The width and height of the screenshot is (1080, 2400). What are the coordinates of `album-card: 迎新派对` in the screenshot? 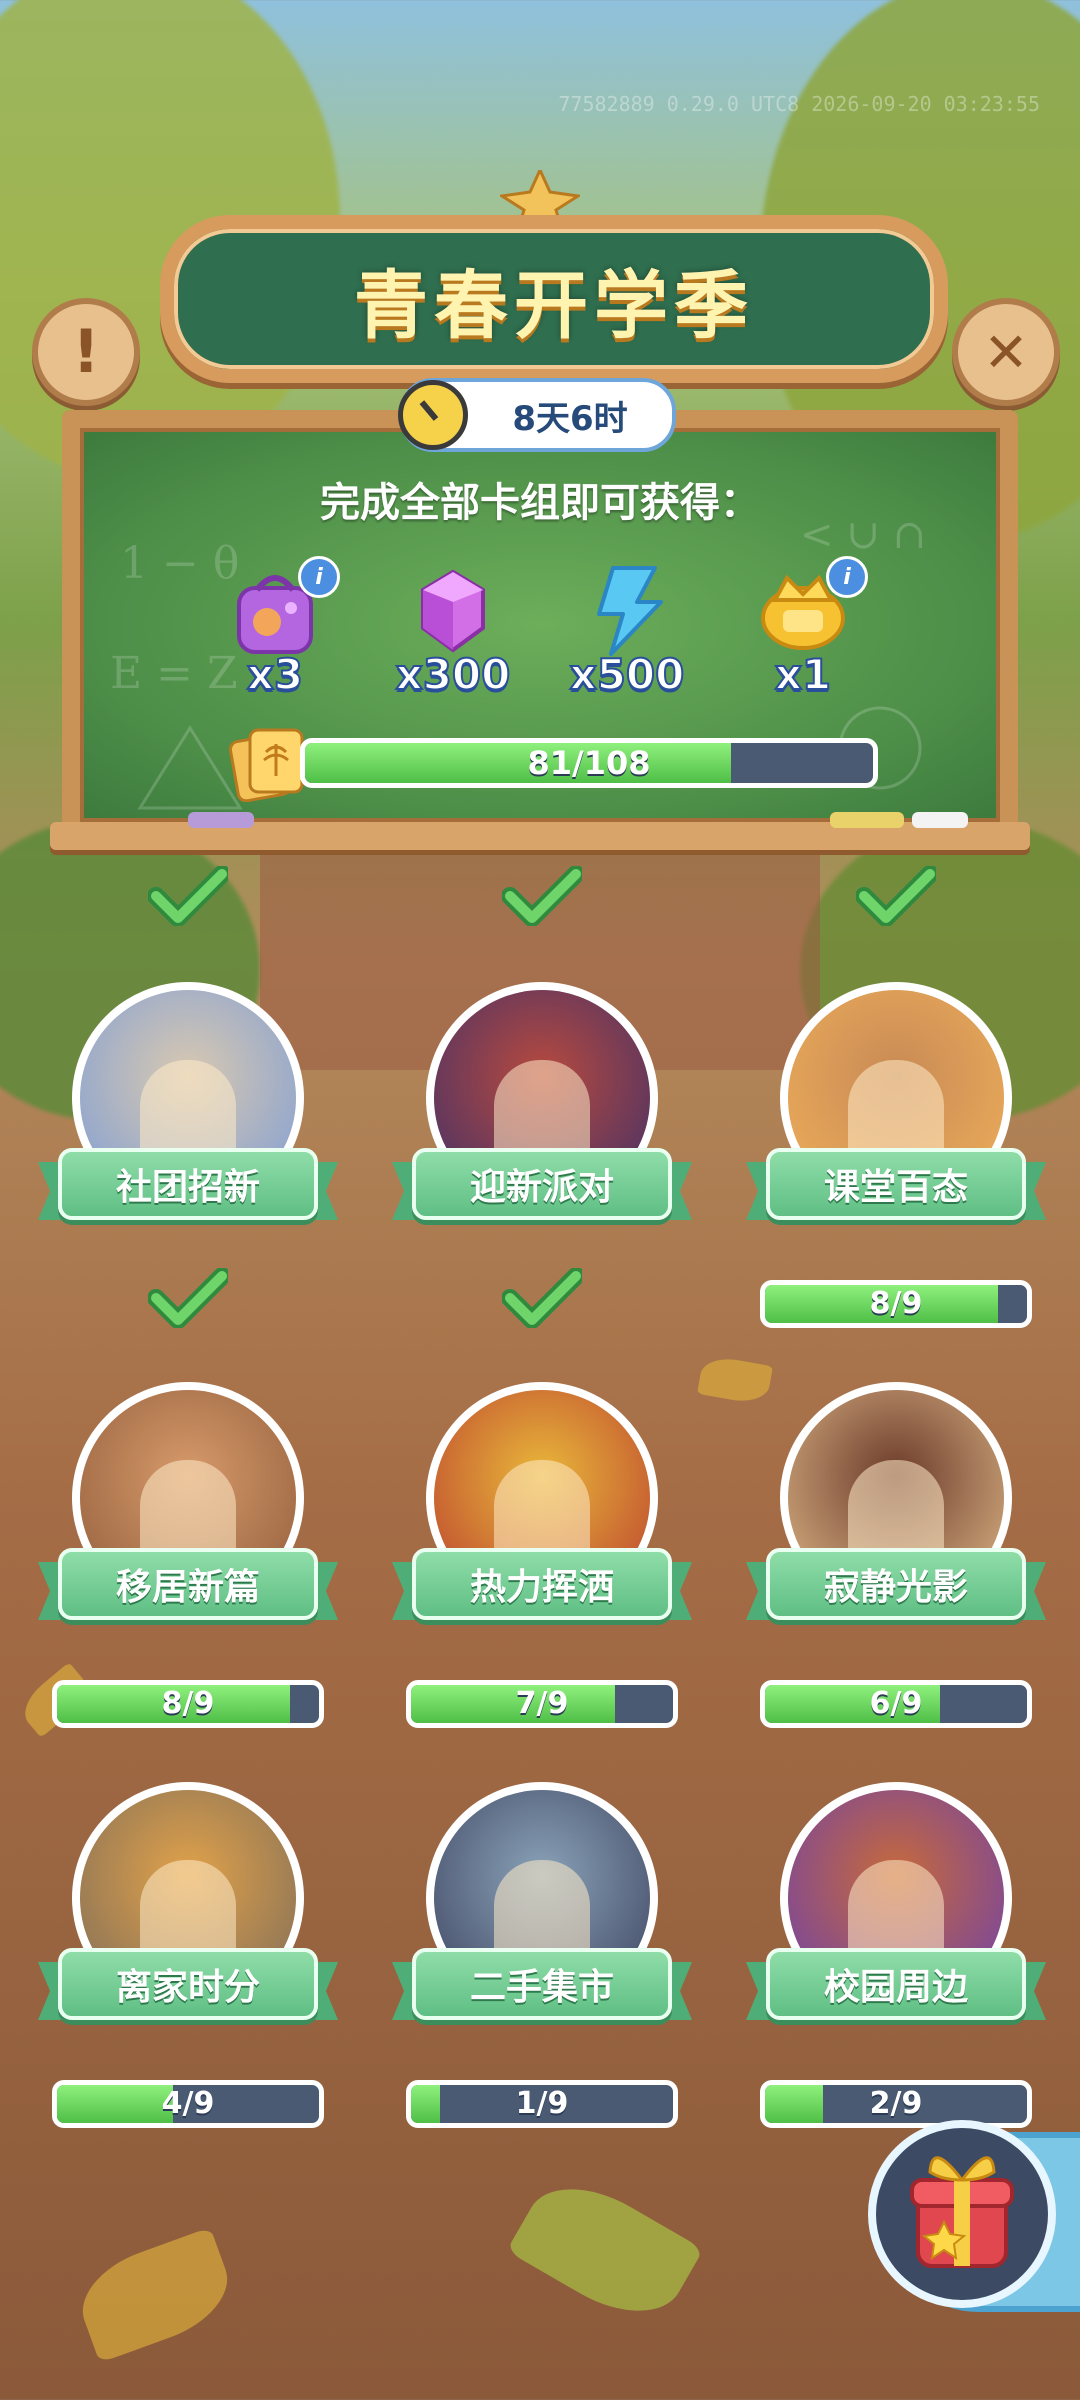 It's located at (542, 1112).